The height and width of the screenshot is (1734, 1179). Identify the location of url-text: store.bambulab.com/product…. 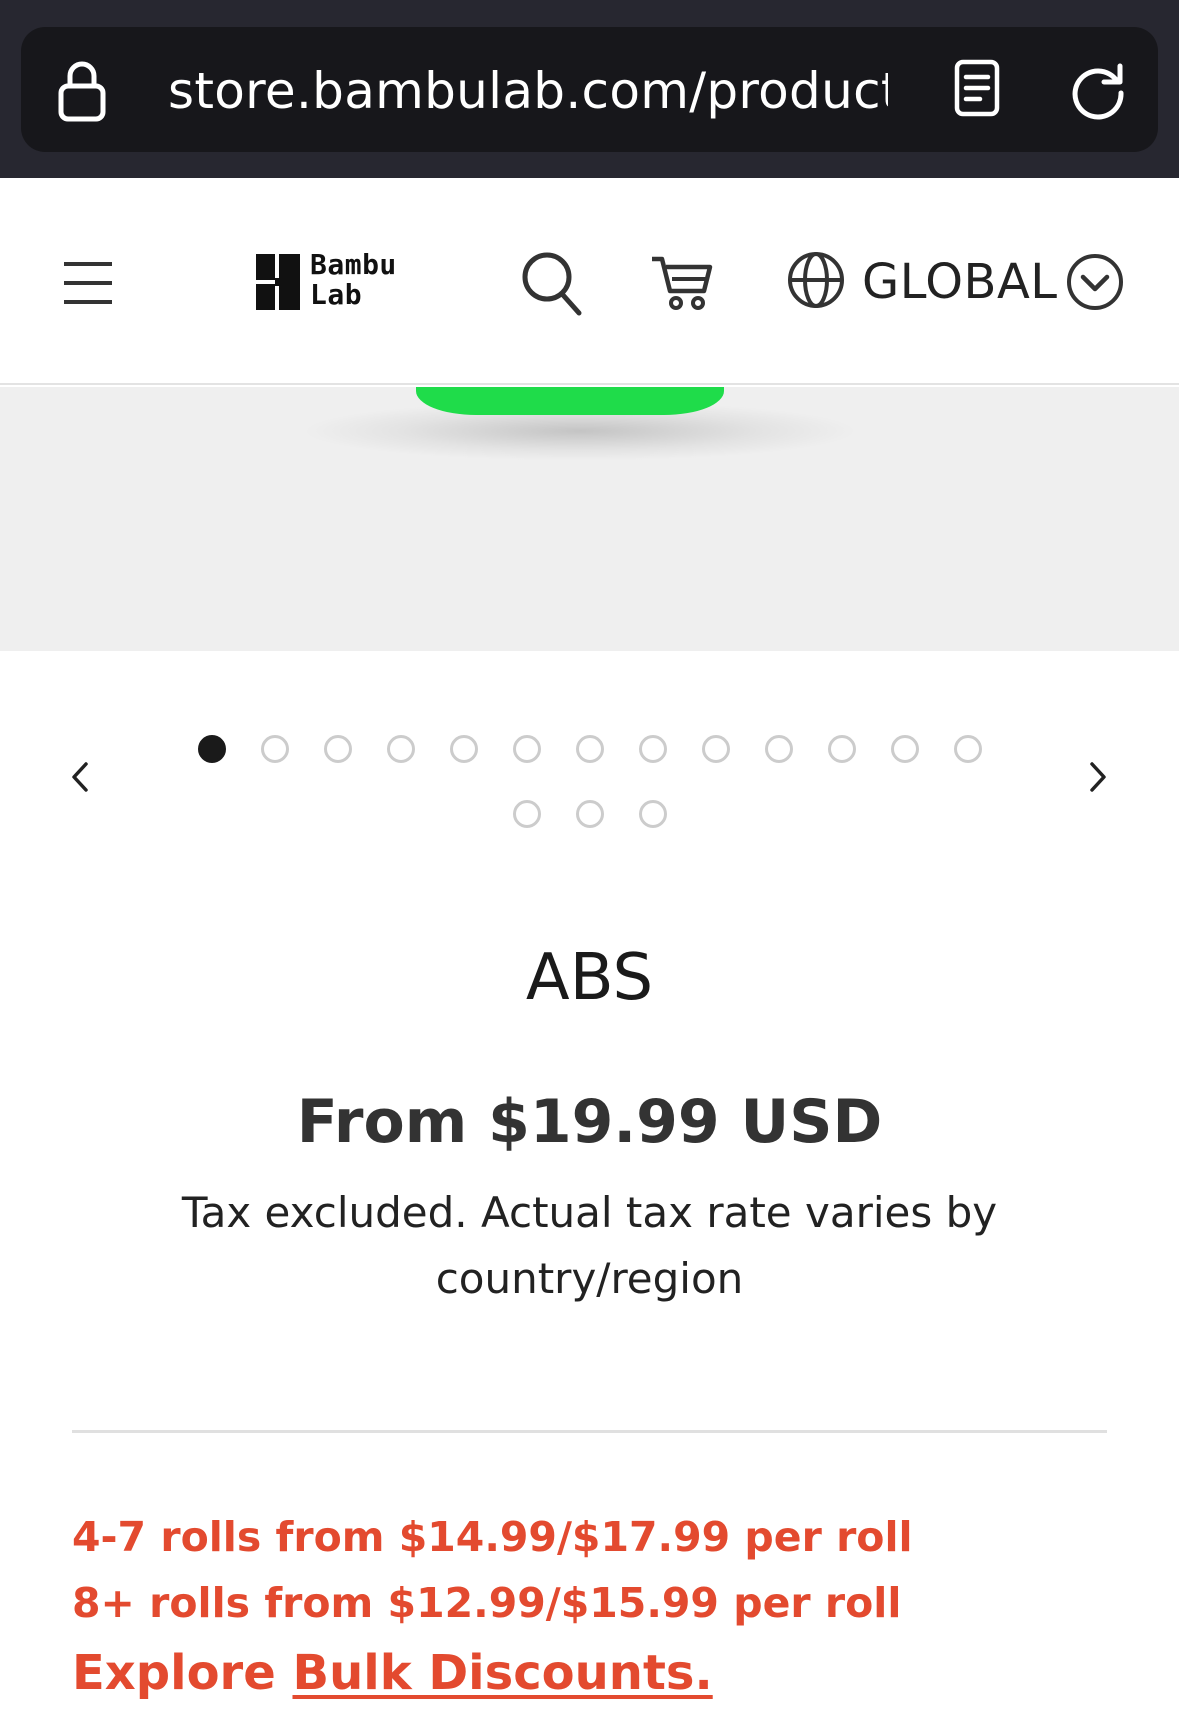
(528, 91).